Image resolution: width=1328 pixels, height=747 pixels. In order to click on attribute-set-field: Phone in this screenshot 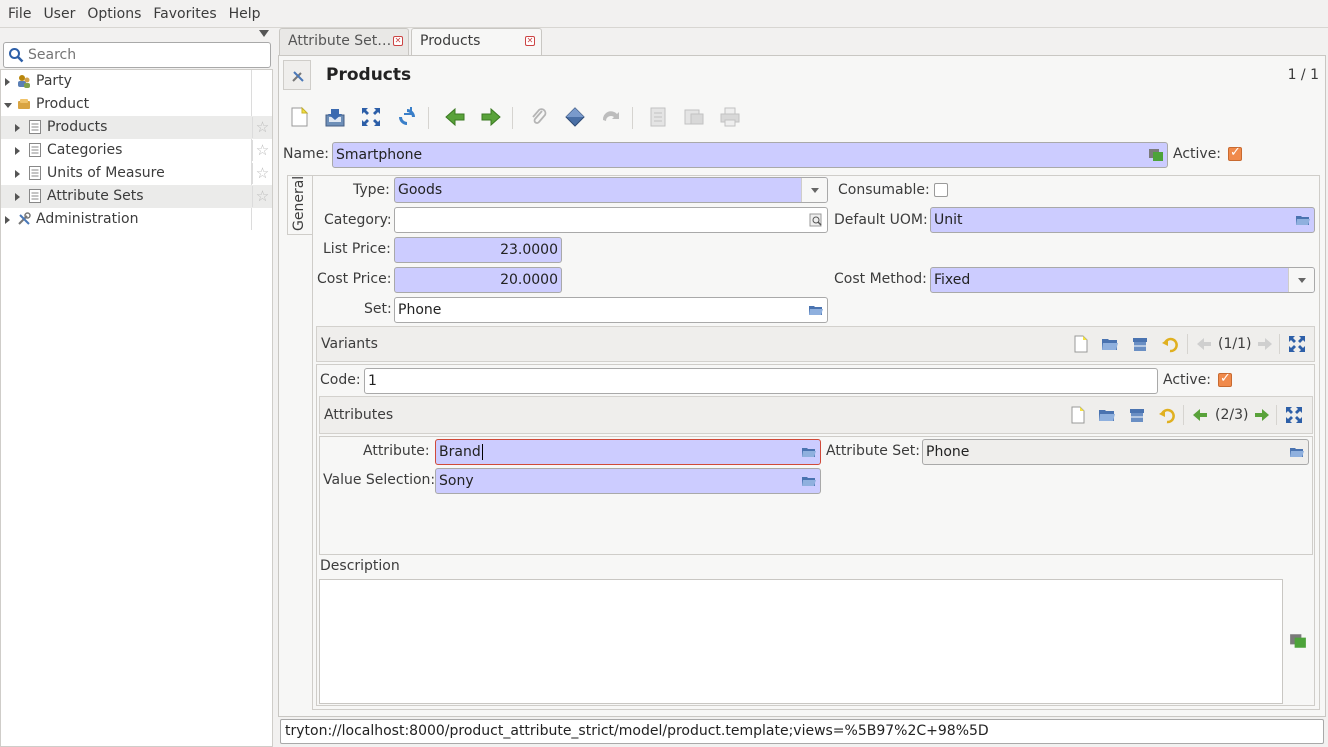, I will do `click(1115, 452)`.